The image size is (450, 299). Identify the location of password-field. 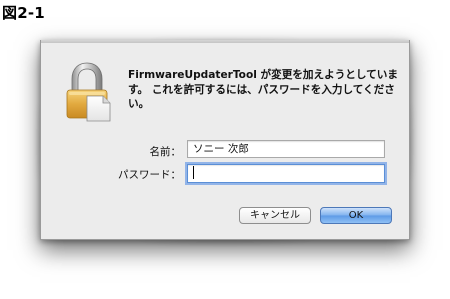
(286, 173).